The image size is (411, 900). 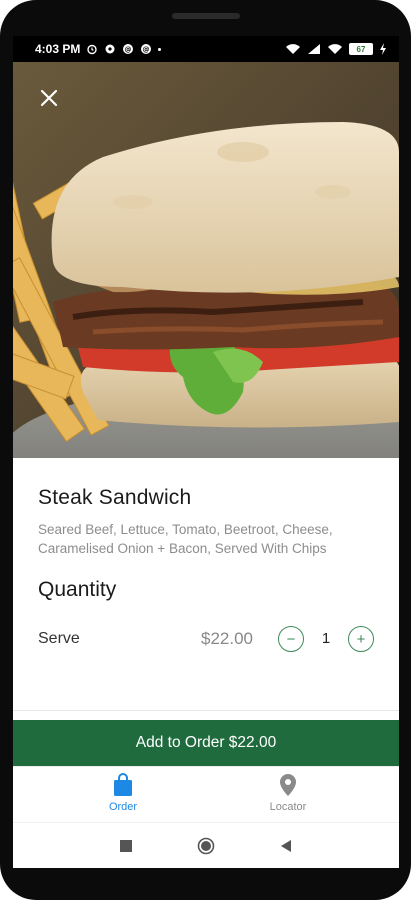 I want to click on more-notifications-dot, so click(x=160, y=49).